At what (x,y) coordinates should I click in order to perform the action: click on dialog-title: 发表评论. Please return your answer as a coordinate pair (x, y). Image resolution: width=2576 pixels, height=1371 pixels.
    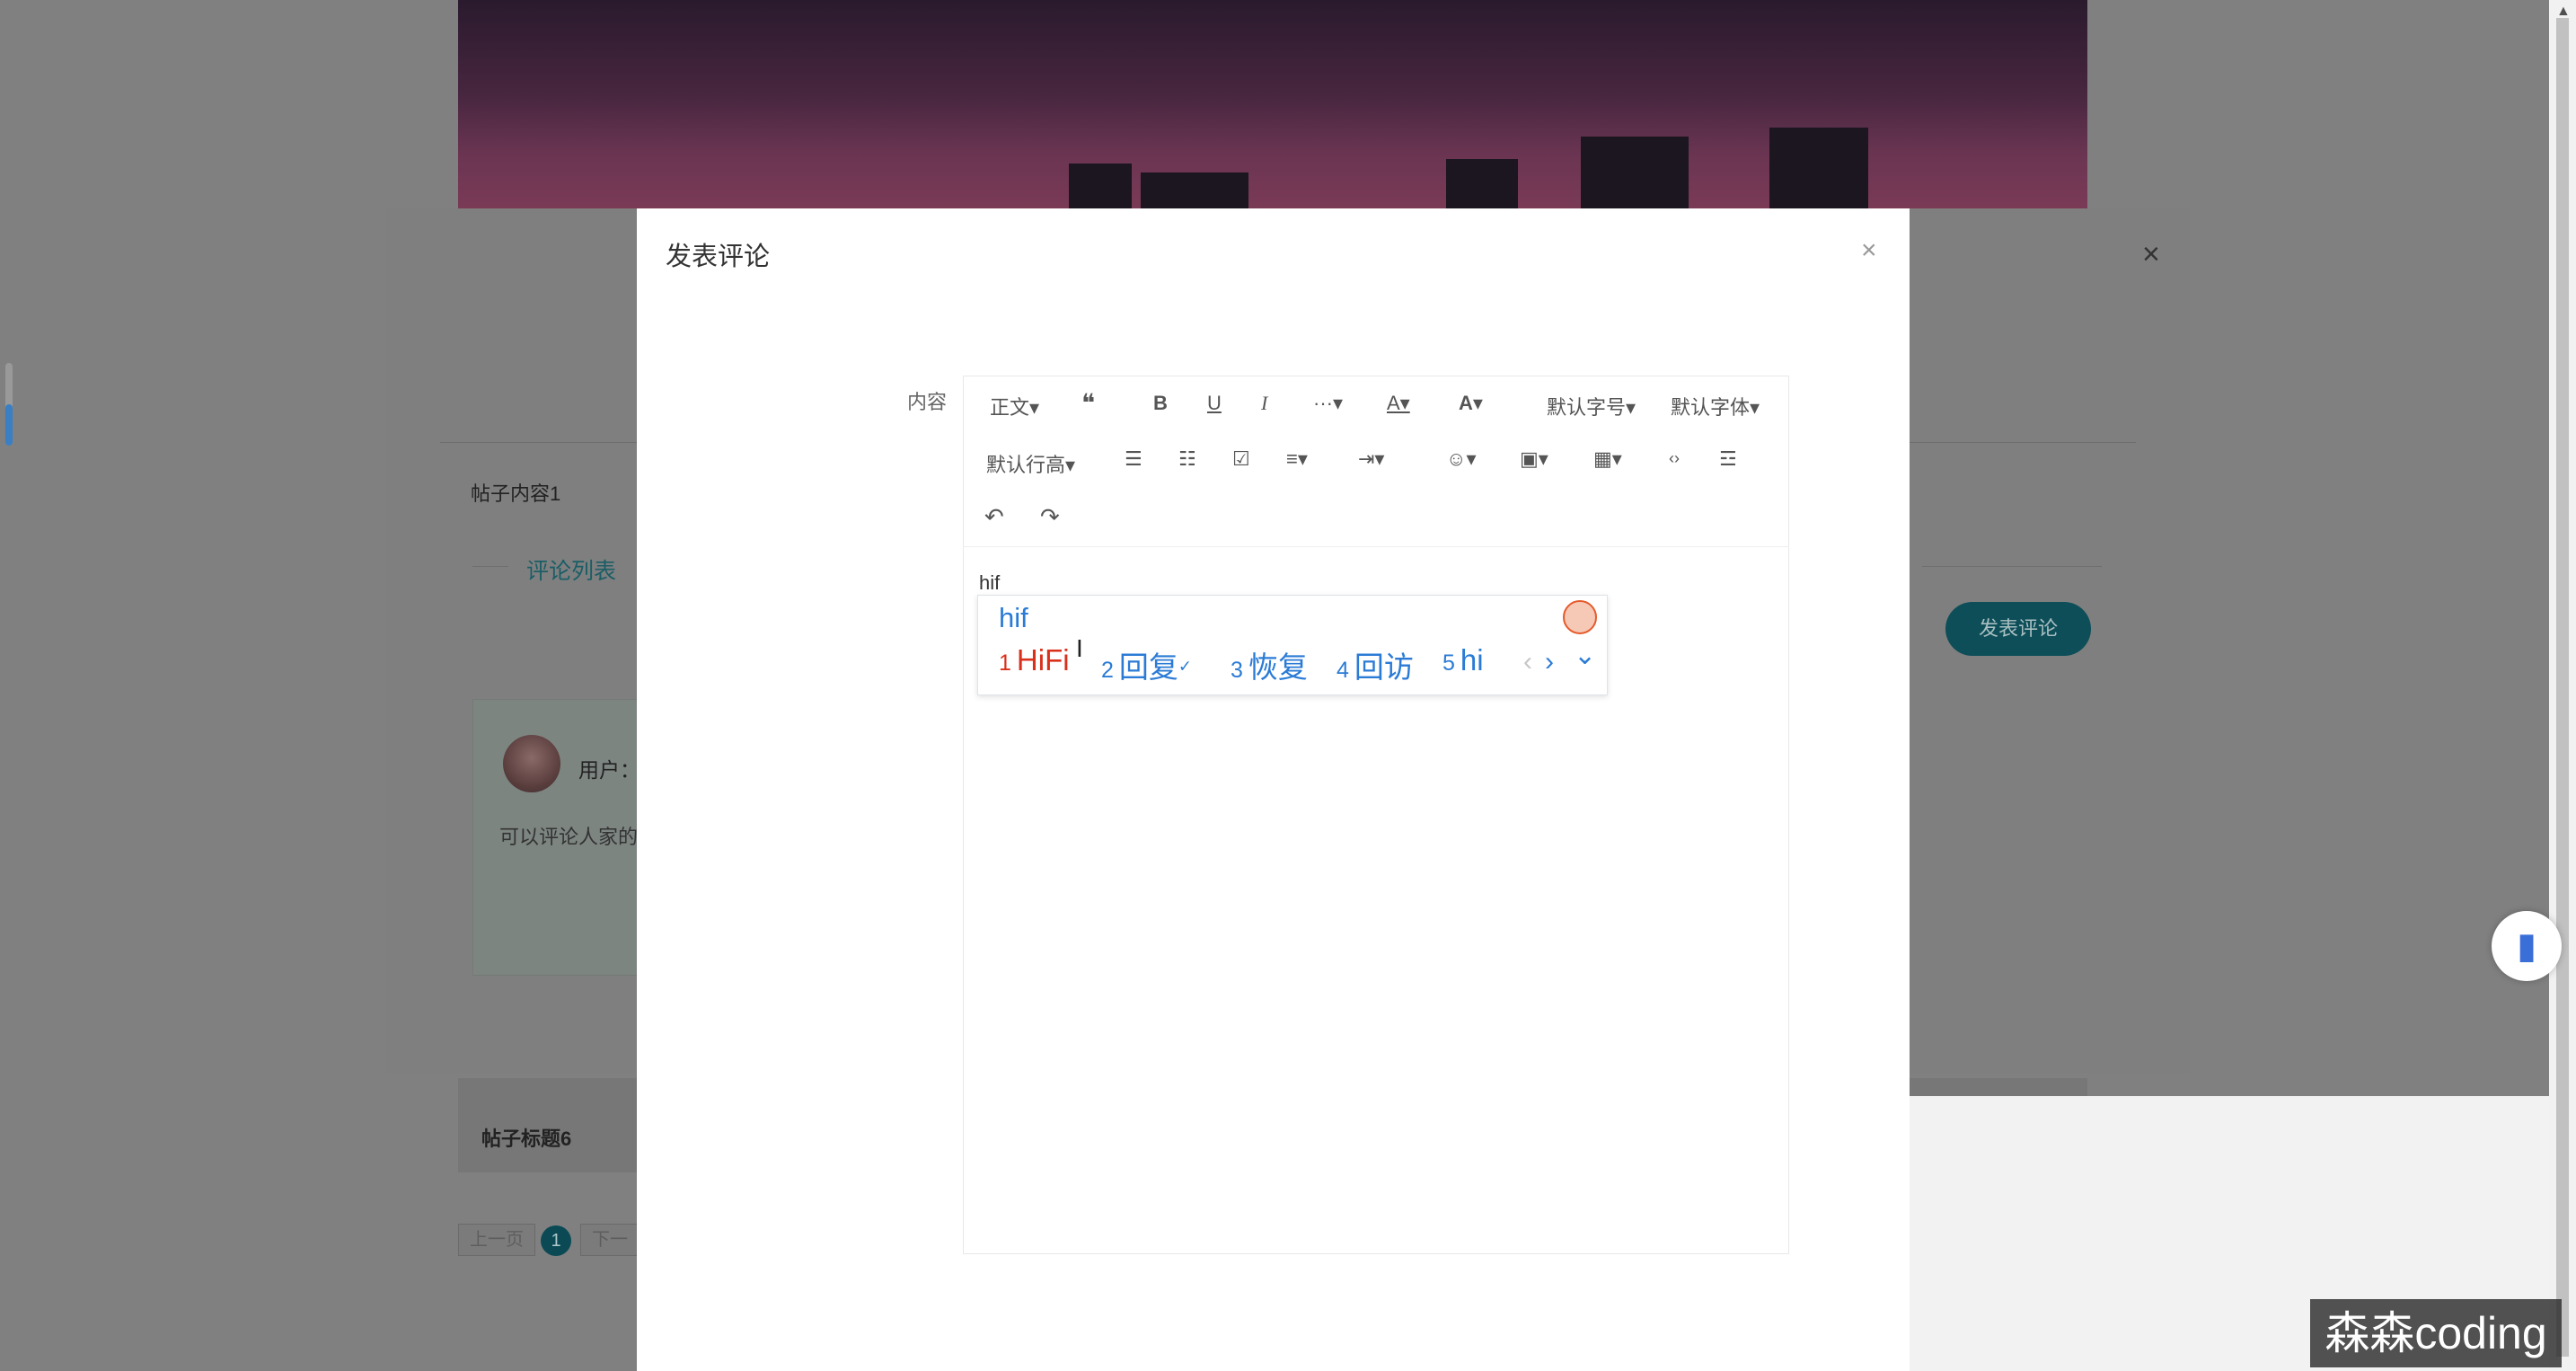
    Looking at the image, I should click on (718, 257).